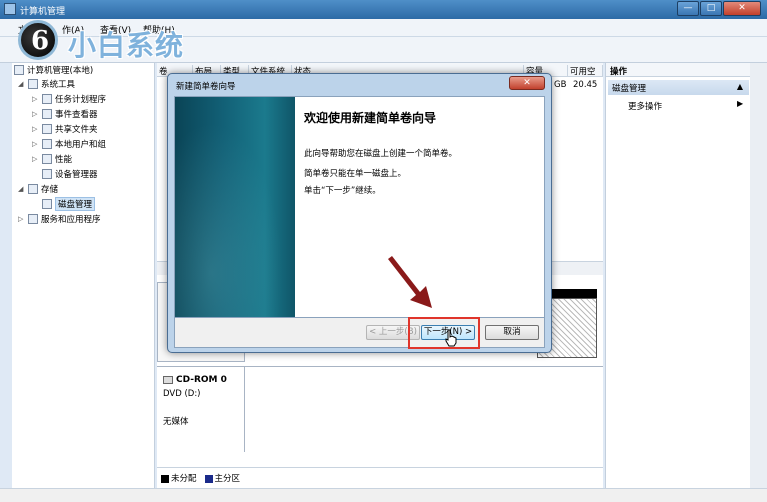 Image resolution: width=767 pixels, height=502 pixels. What do you see at coordinates (678, 87) in the screenshot?
I see `actions-group-disk-management: 磁盘管理 ▲` at bounding box center [678, 87].